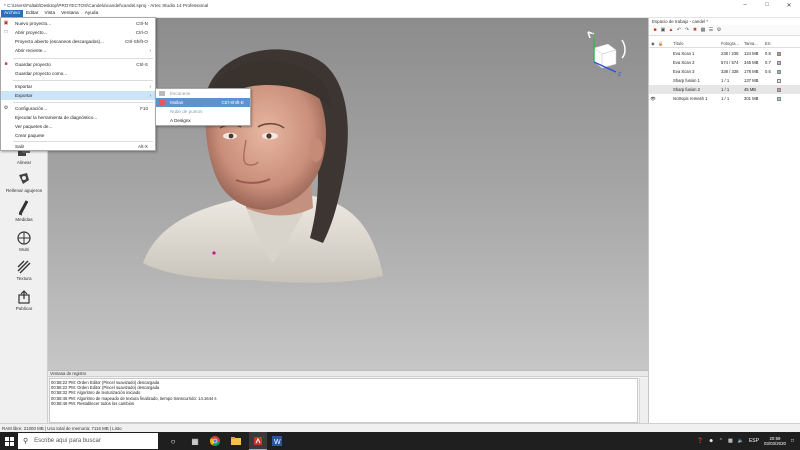 The height and width of the screenshot is (450, 800). Describe the element at coordinates (24, 300) in the screenshot. I see `tool-publish: Publicar` at that location.